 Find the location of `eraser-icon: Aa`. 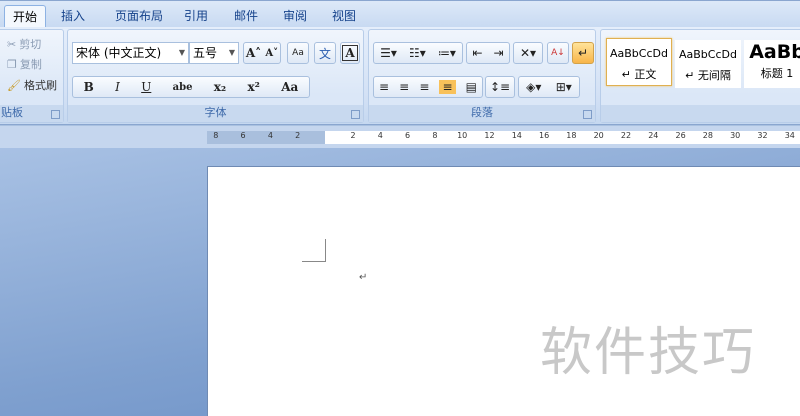

eraser-icon: Aa is located at coordinates (298, 53).